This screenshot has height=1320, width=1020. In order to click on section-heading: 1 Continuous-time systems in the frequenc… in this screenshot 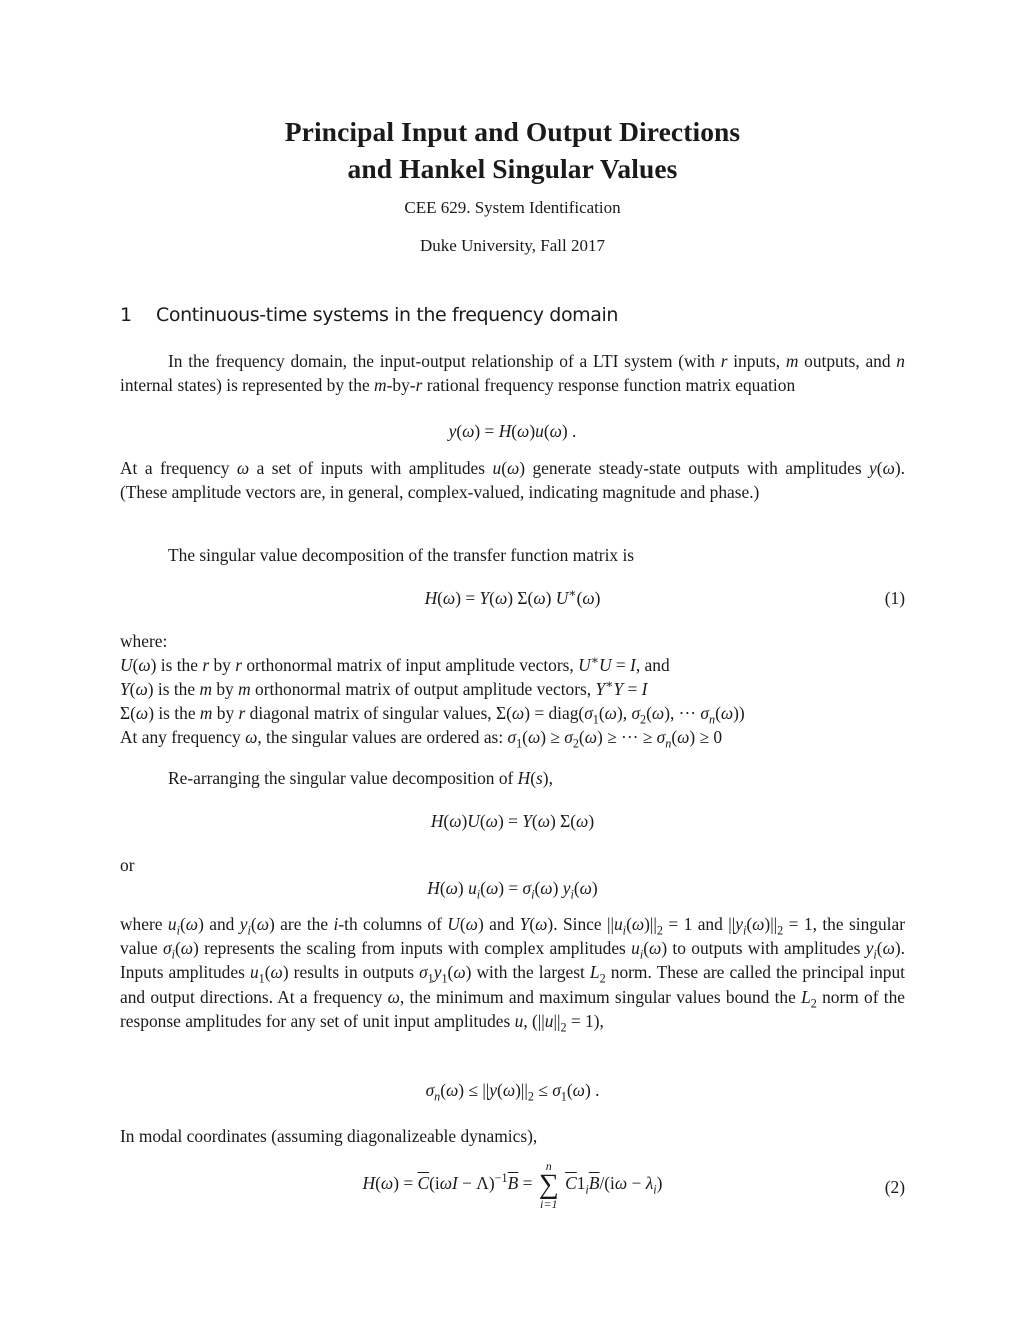, I will do `click(369, 315)`.